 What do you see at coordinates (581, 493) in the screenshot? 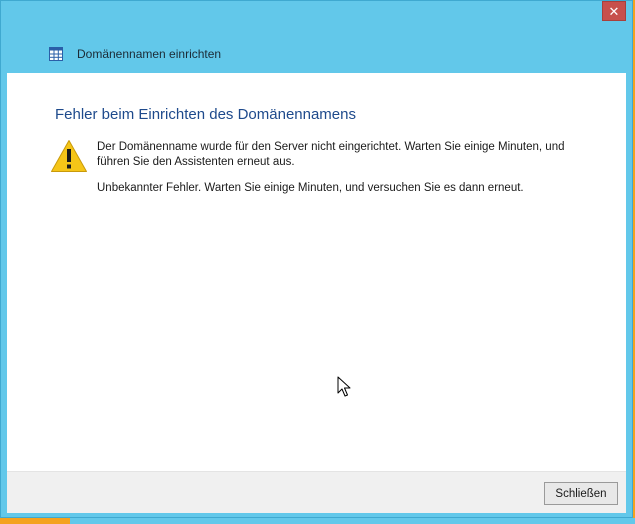
I see `close-button: Schließen` at bounding box center [581, 493].